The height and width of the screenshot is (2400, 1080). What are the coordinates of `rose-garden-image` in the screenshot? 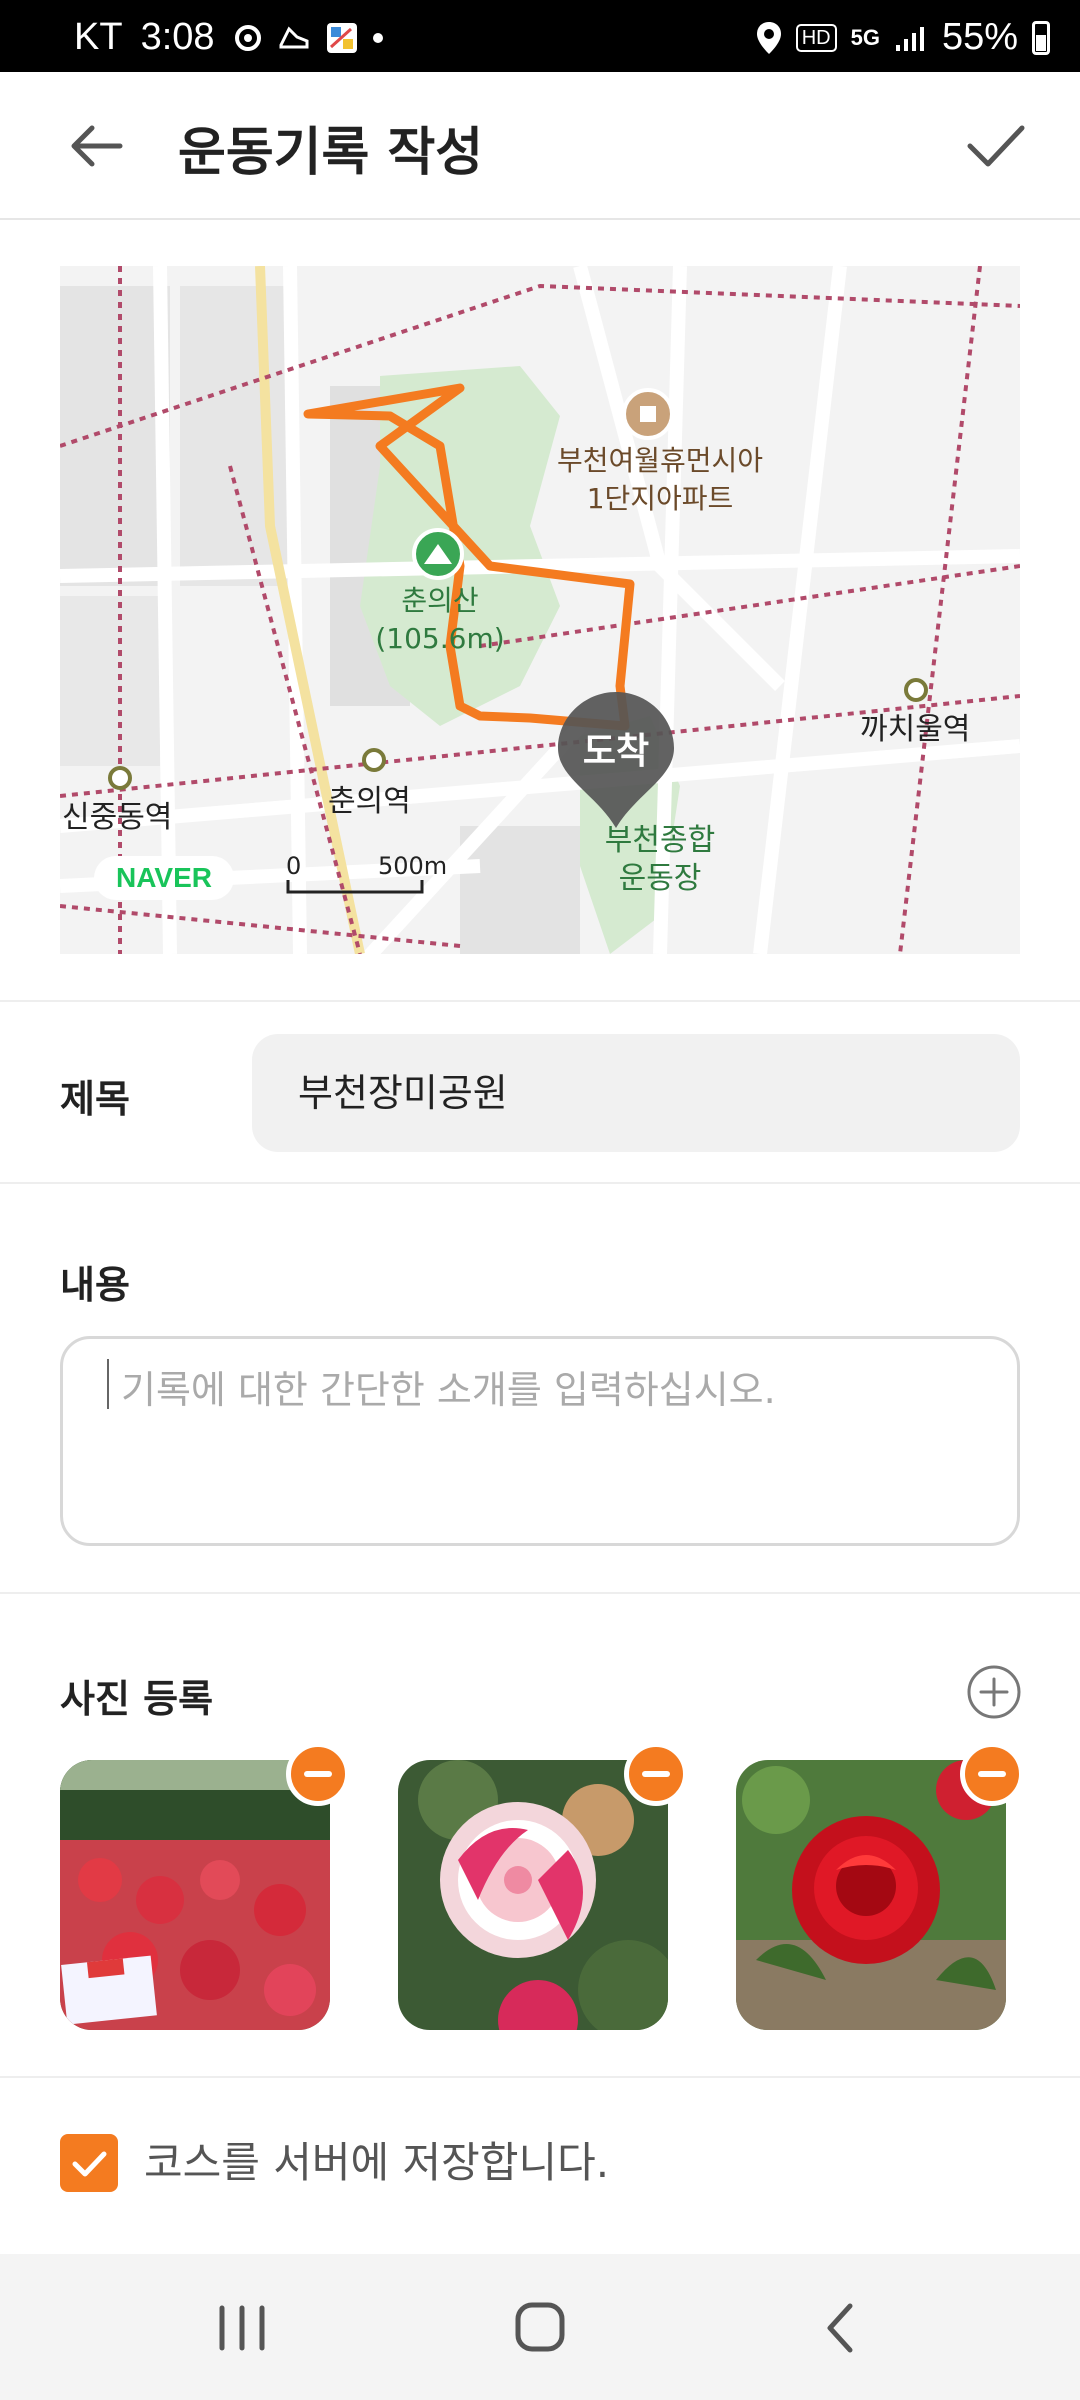 It's located at (195, 1895).